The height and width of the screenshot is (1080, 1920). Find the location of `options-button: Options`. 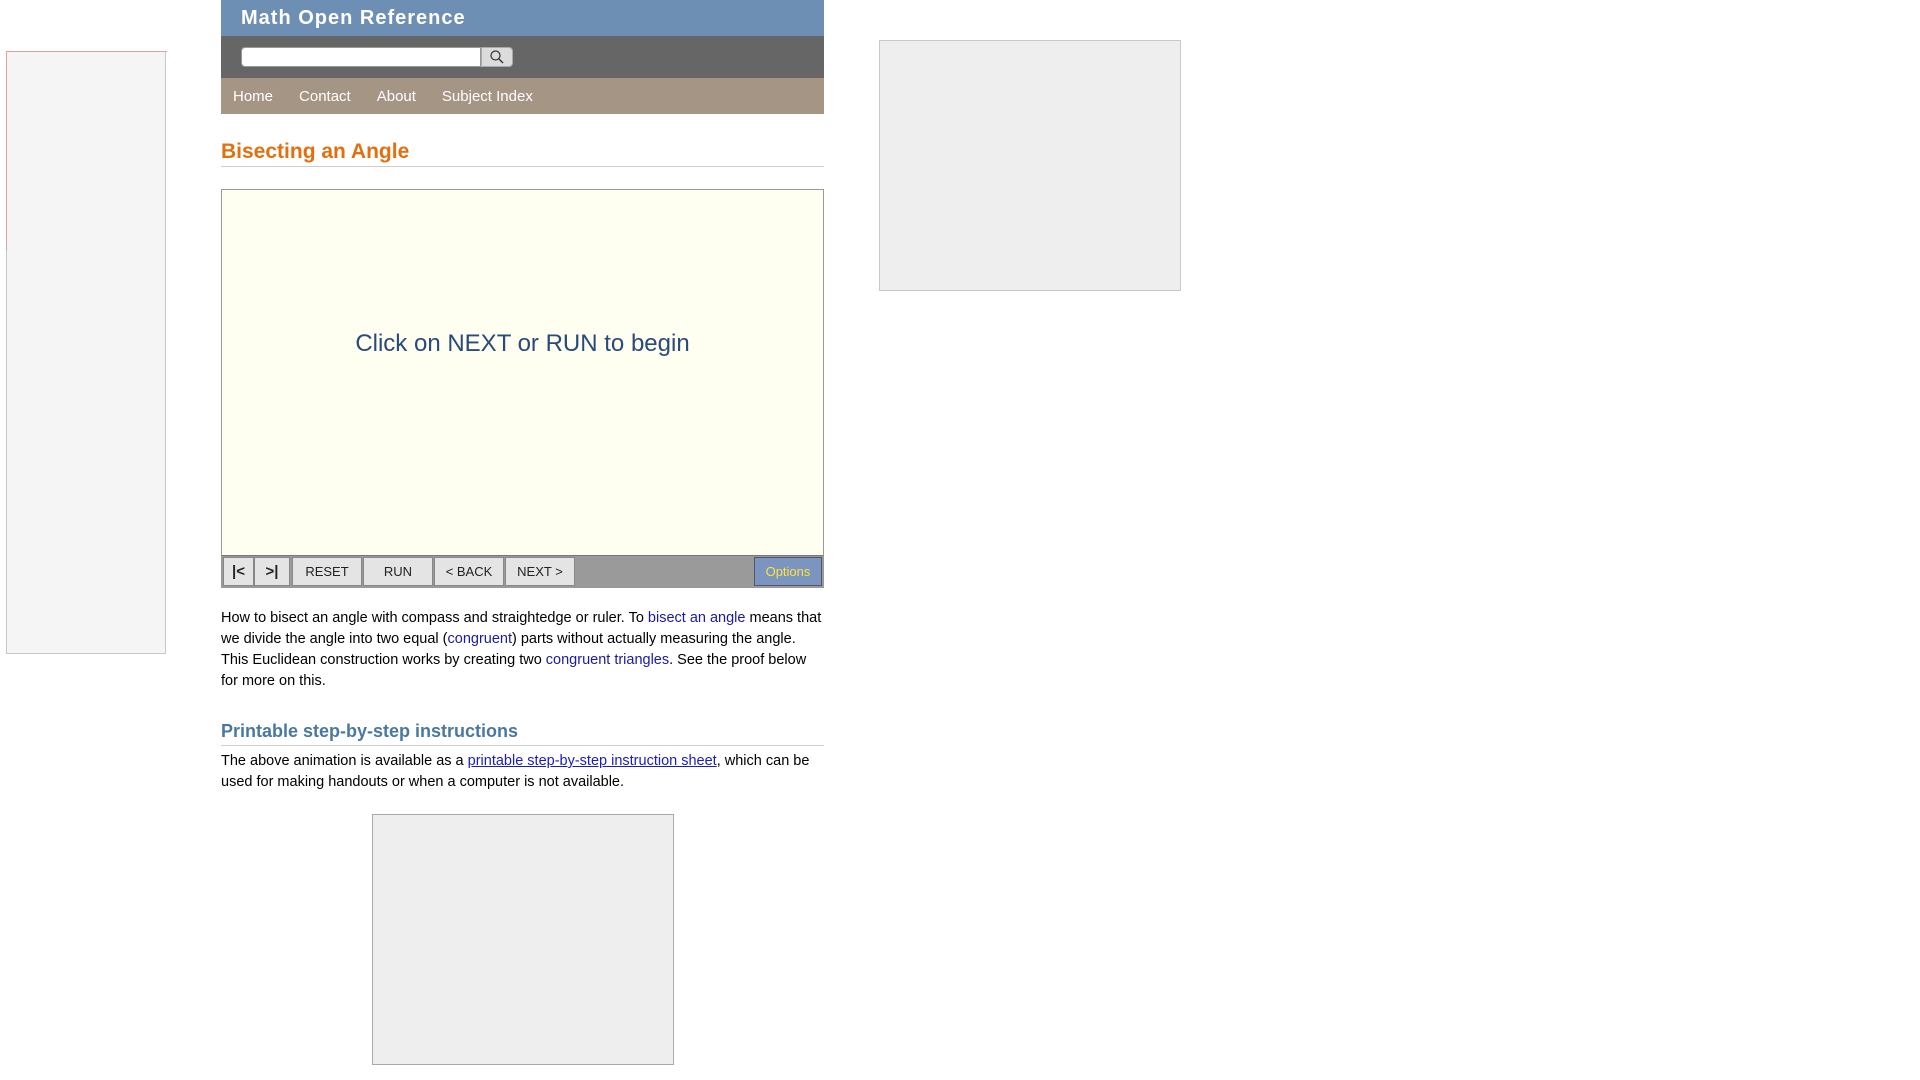

options-button: Options is located at coordinates (788, 571).